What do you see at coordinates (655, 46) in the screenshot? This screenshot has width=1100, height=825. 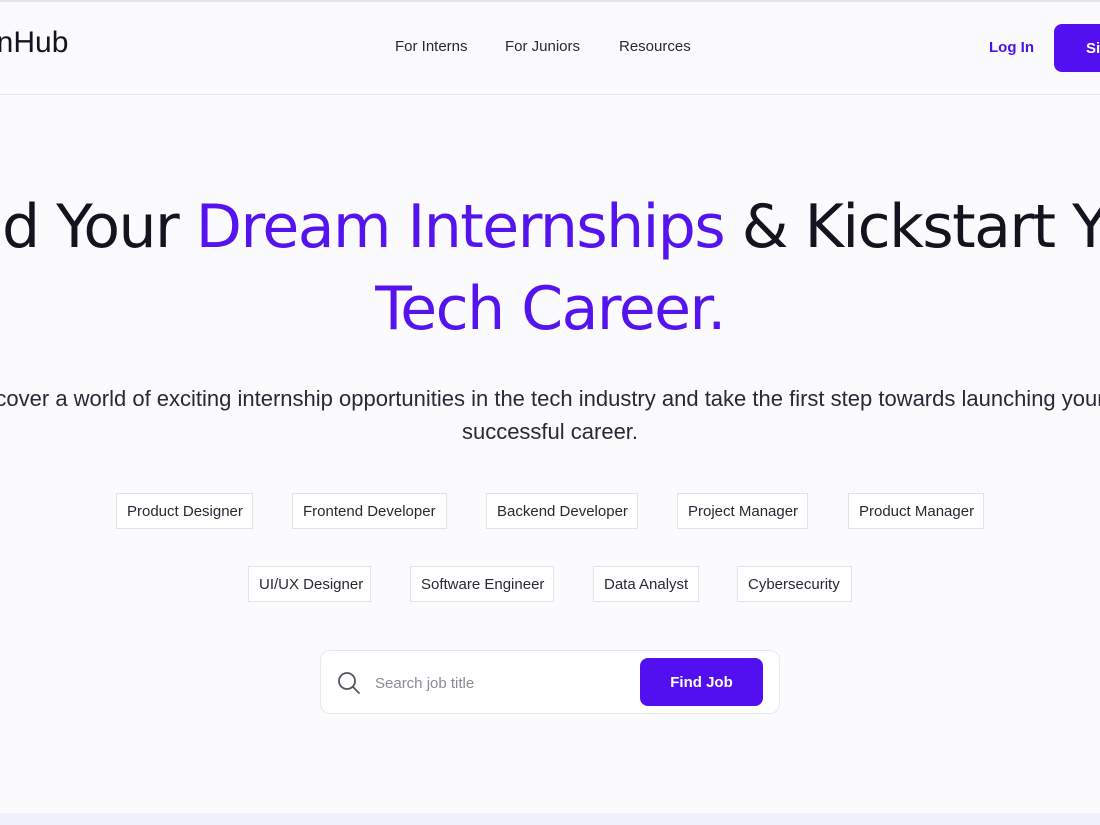 I see `nav-resources: Resources` at bounding box center [655, 46].